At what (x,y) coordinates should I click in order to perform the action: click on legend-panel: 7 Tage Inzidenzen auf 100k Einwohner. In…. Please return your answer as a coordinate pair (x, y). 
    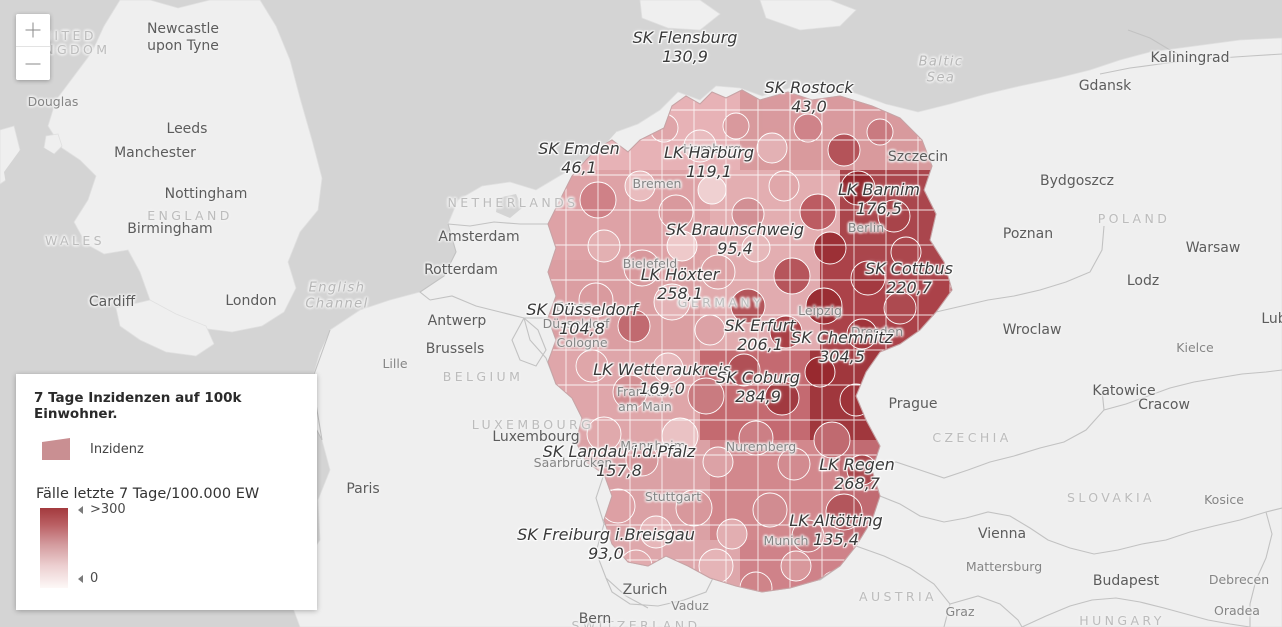
    Looking at the image, I should click on (166, 492).